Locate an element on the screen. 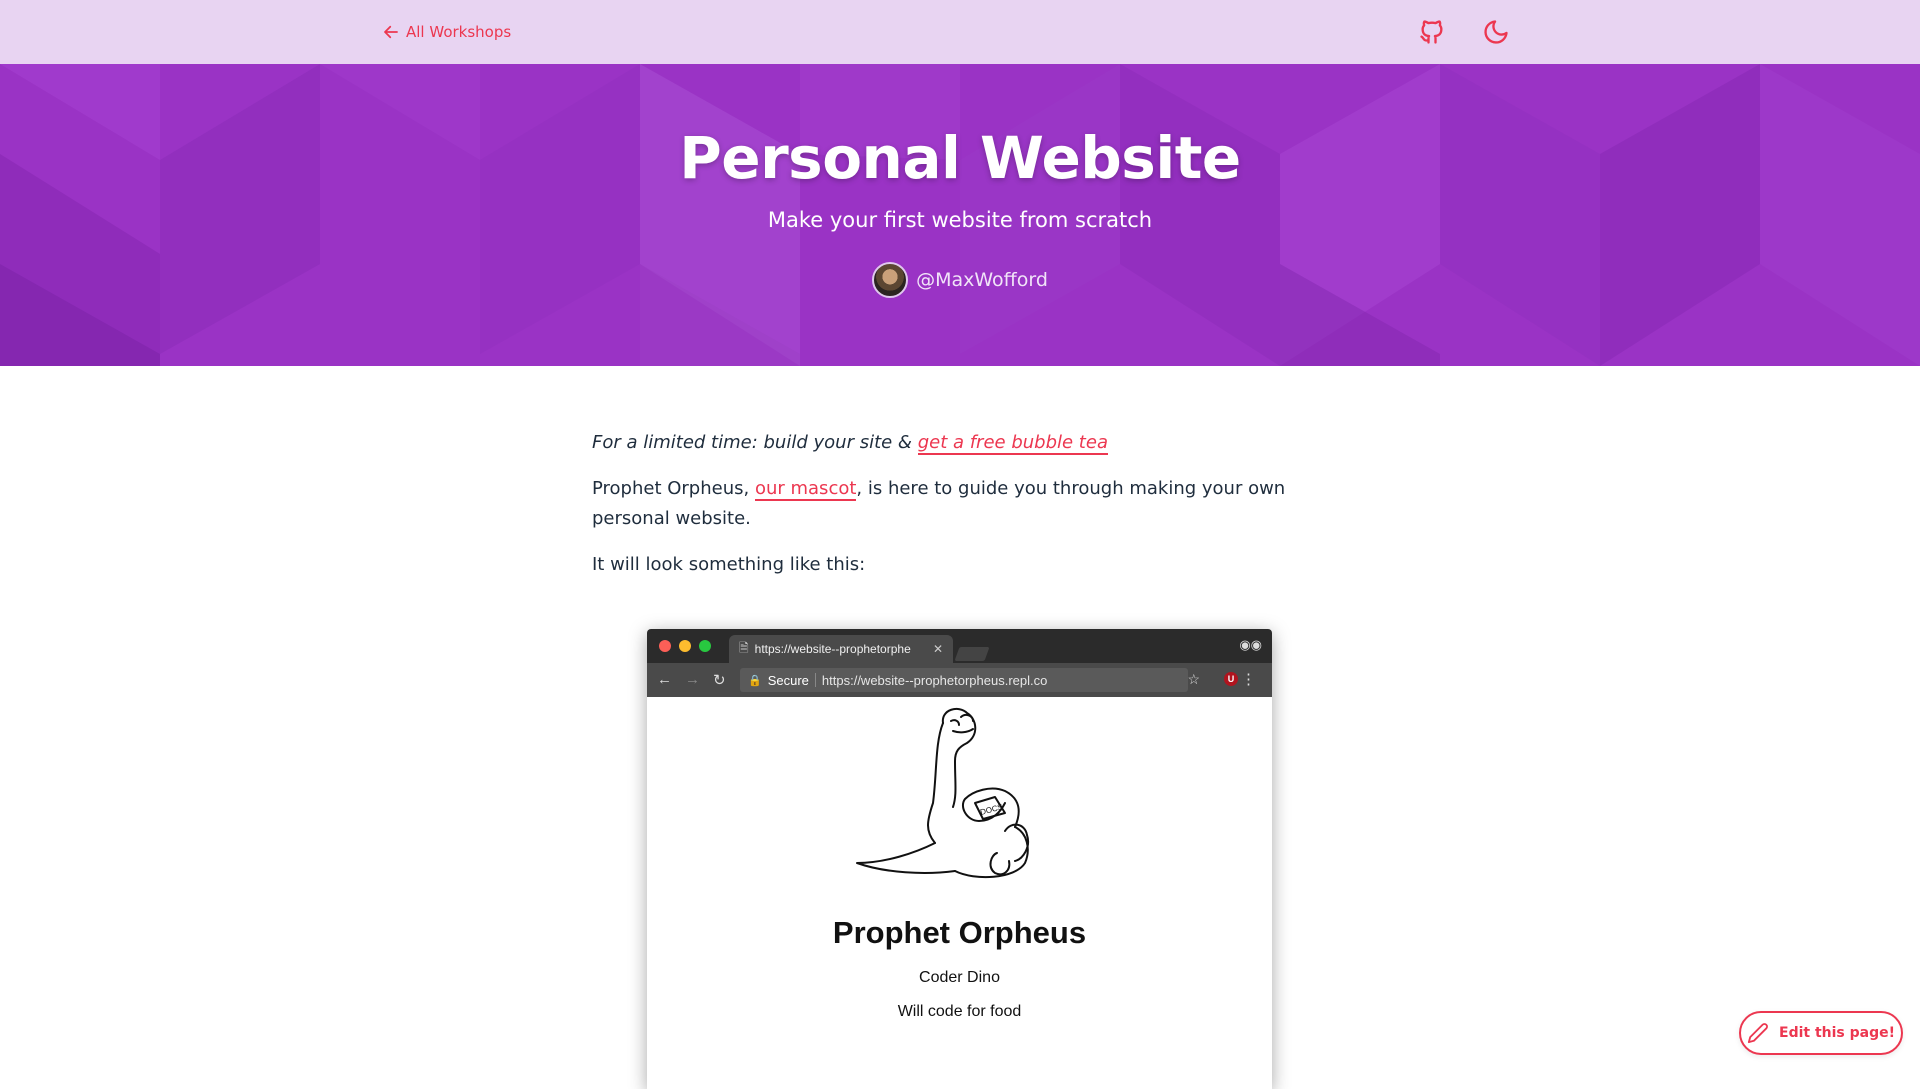 This screenshot has width=1920, height=1089. all-workshops-link: All Workshops is located at coordinates (446, 32).